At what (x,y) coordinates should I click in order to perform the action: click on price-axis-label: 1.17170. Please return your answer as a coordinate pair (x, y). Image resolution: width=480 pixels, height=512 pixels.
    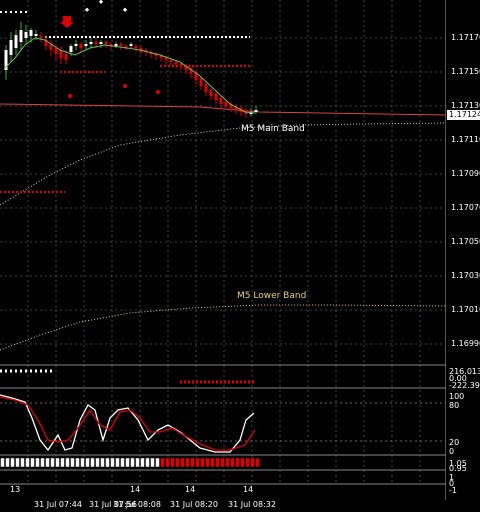
    Looking at the image, I should click on (465, 37).